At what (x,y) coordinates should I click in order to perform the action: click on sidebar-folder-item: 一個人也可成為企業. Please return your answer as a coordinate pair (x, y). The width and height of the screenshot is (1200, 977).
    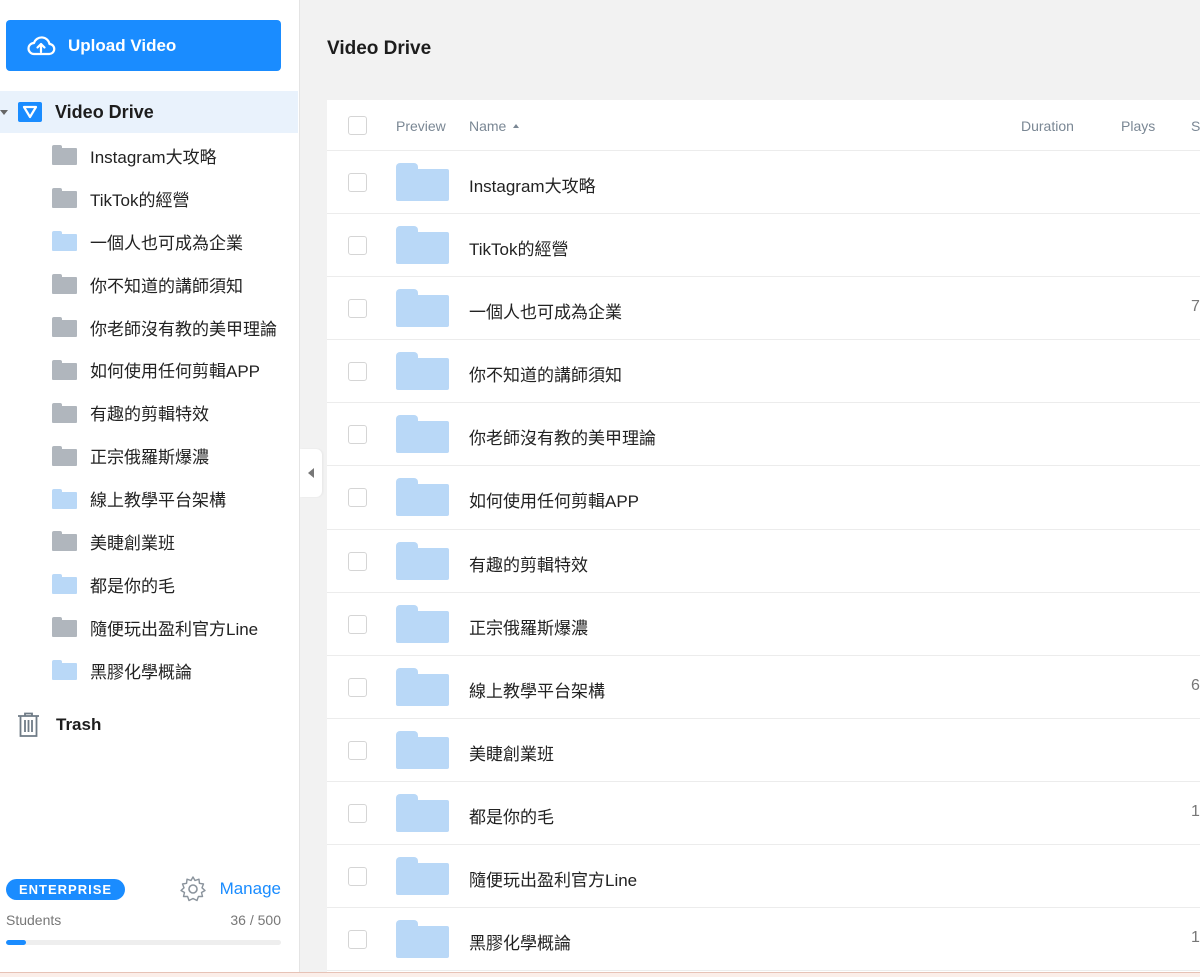
    Looking at the image, I should click on (149, 241).